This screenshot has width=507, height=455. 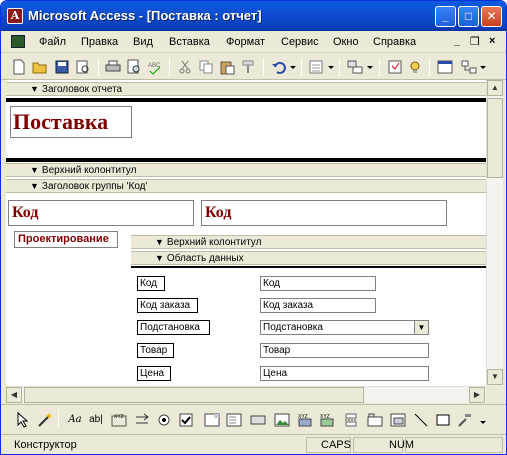 What do you see at coordinates (142, 420) in the screenshot?
I see `toggle-button-tool-icon` at bounding box center [142, 420].